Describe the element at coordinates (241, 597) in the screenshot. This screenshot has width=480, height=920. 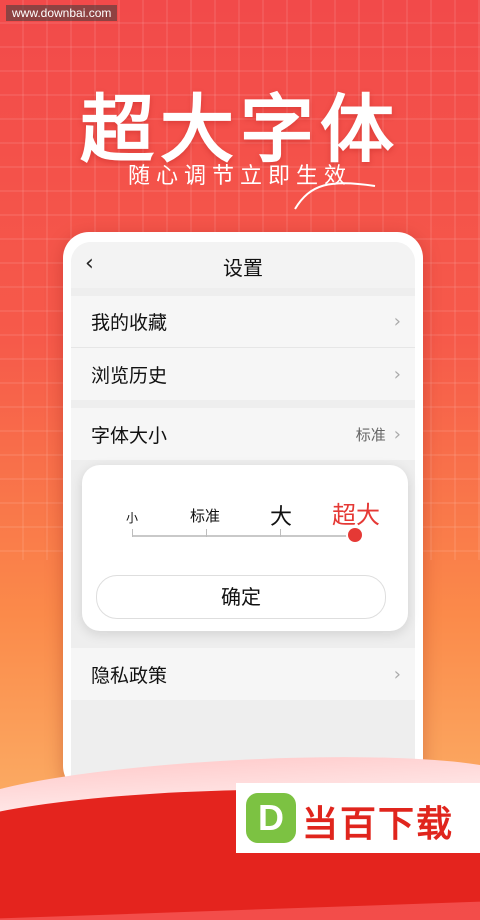
I see `confirm-button: 确定` at that location.